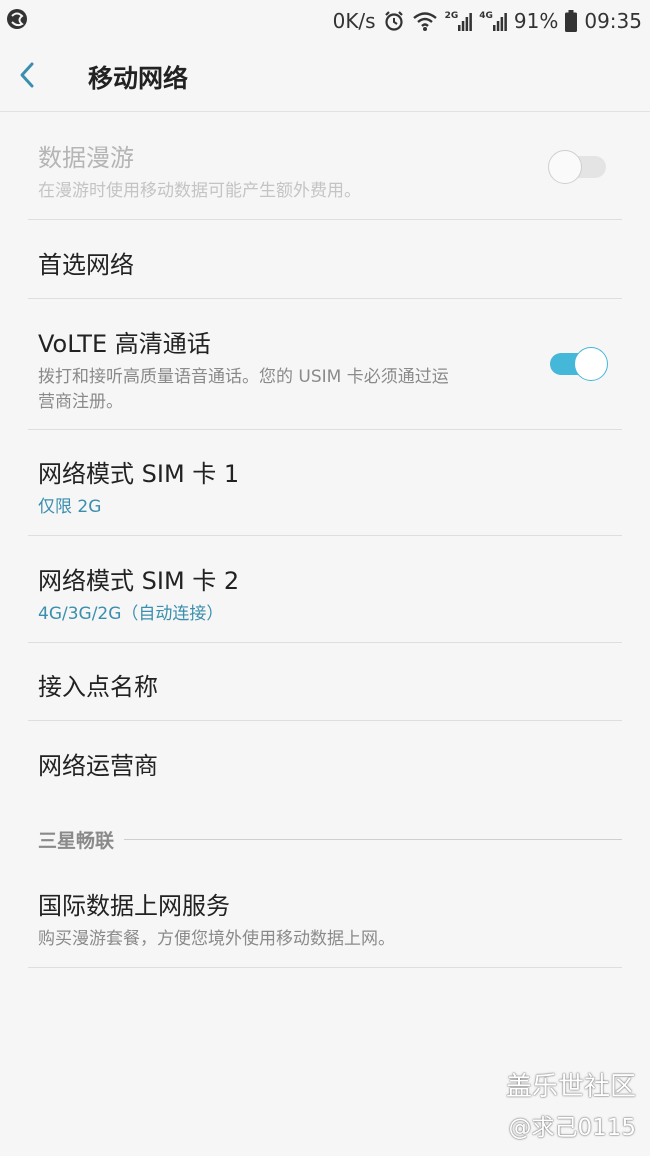 The width and height of the screenshot is (650, 1156). I want to click on network-mode-sim1-row: 网络模式 SIM 卡 1 仅限 2G, so click(330, 487).